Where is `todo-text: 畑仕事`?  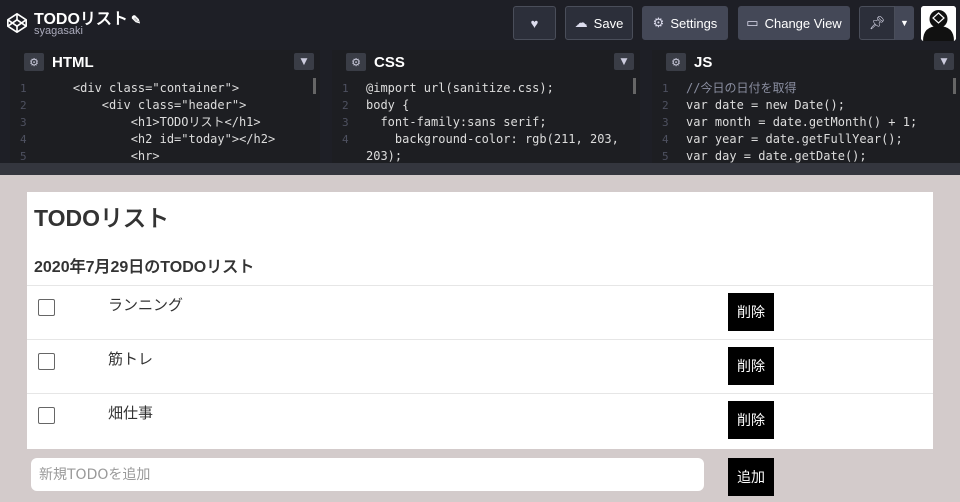
todo-text: 畑仕事 is located at coordinates (131, 413).